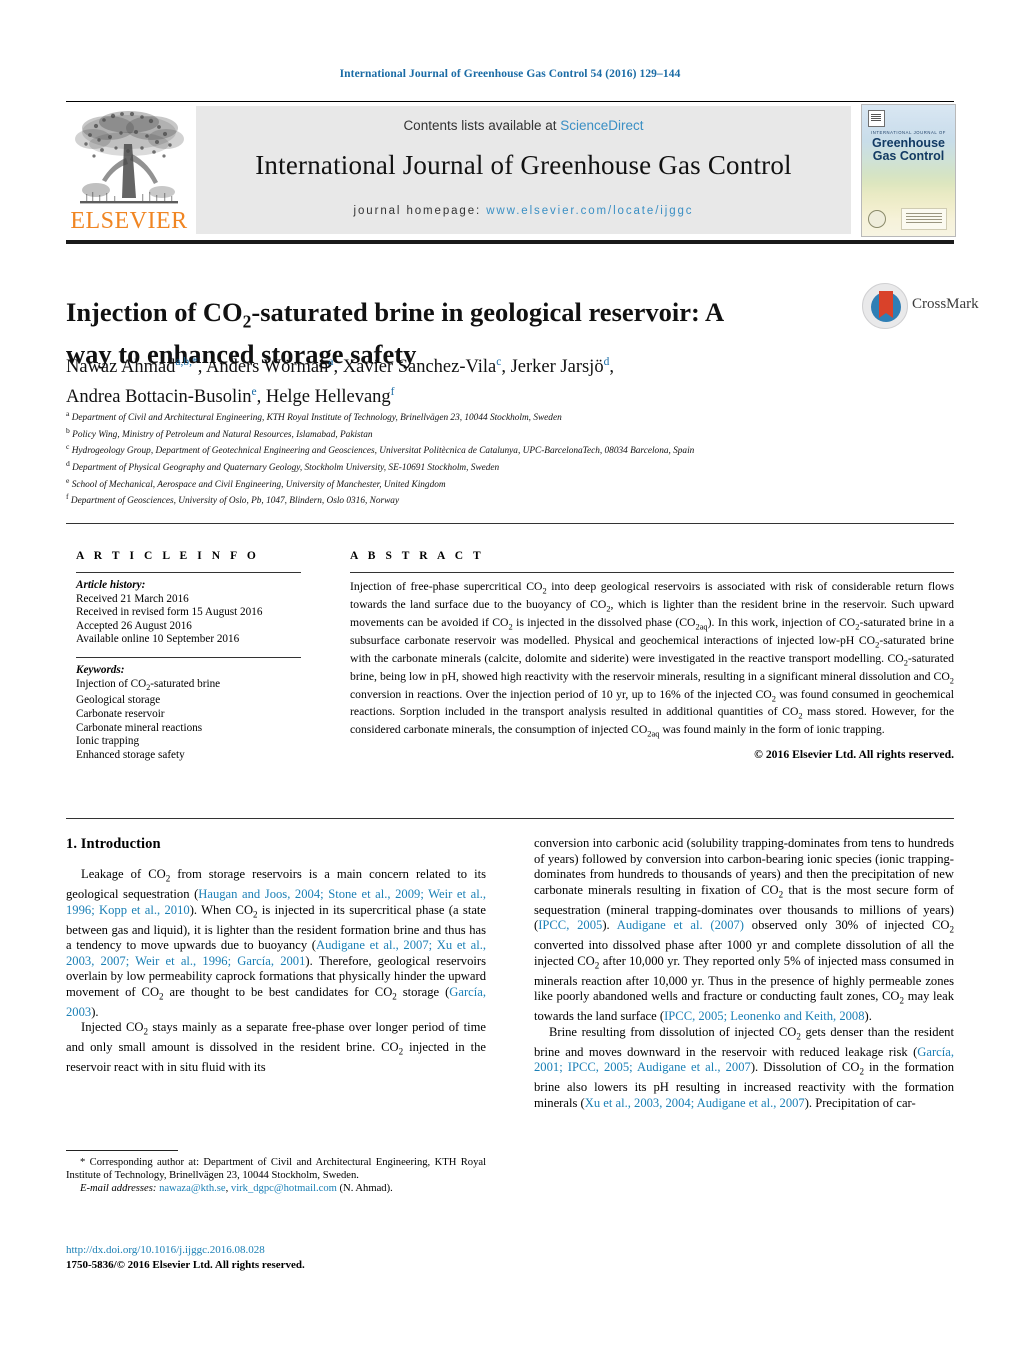 The height and width of the screenshot is (1351, 1020). What do you see at coordinates (510, 818) in the screenshot?
I see `info-band-bottom-rule` at bounding box center [510, 818].